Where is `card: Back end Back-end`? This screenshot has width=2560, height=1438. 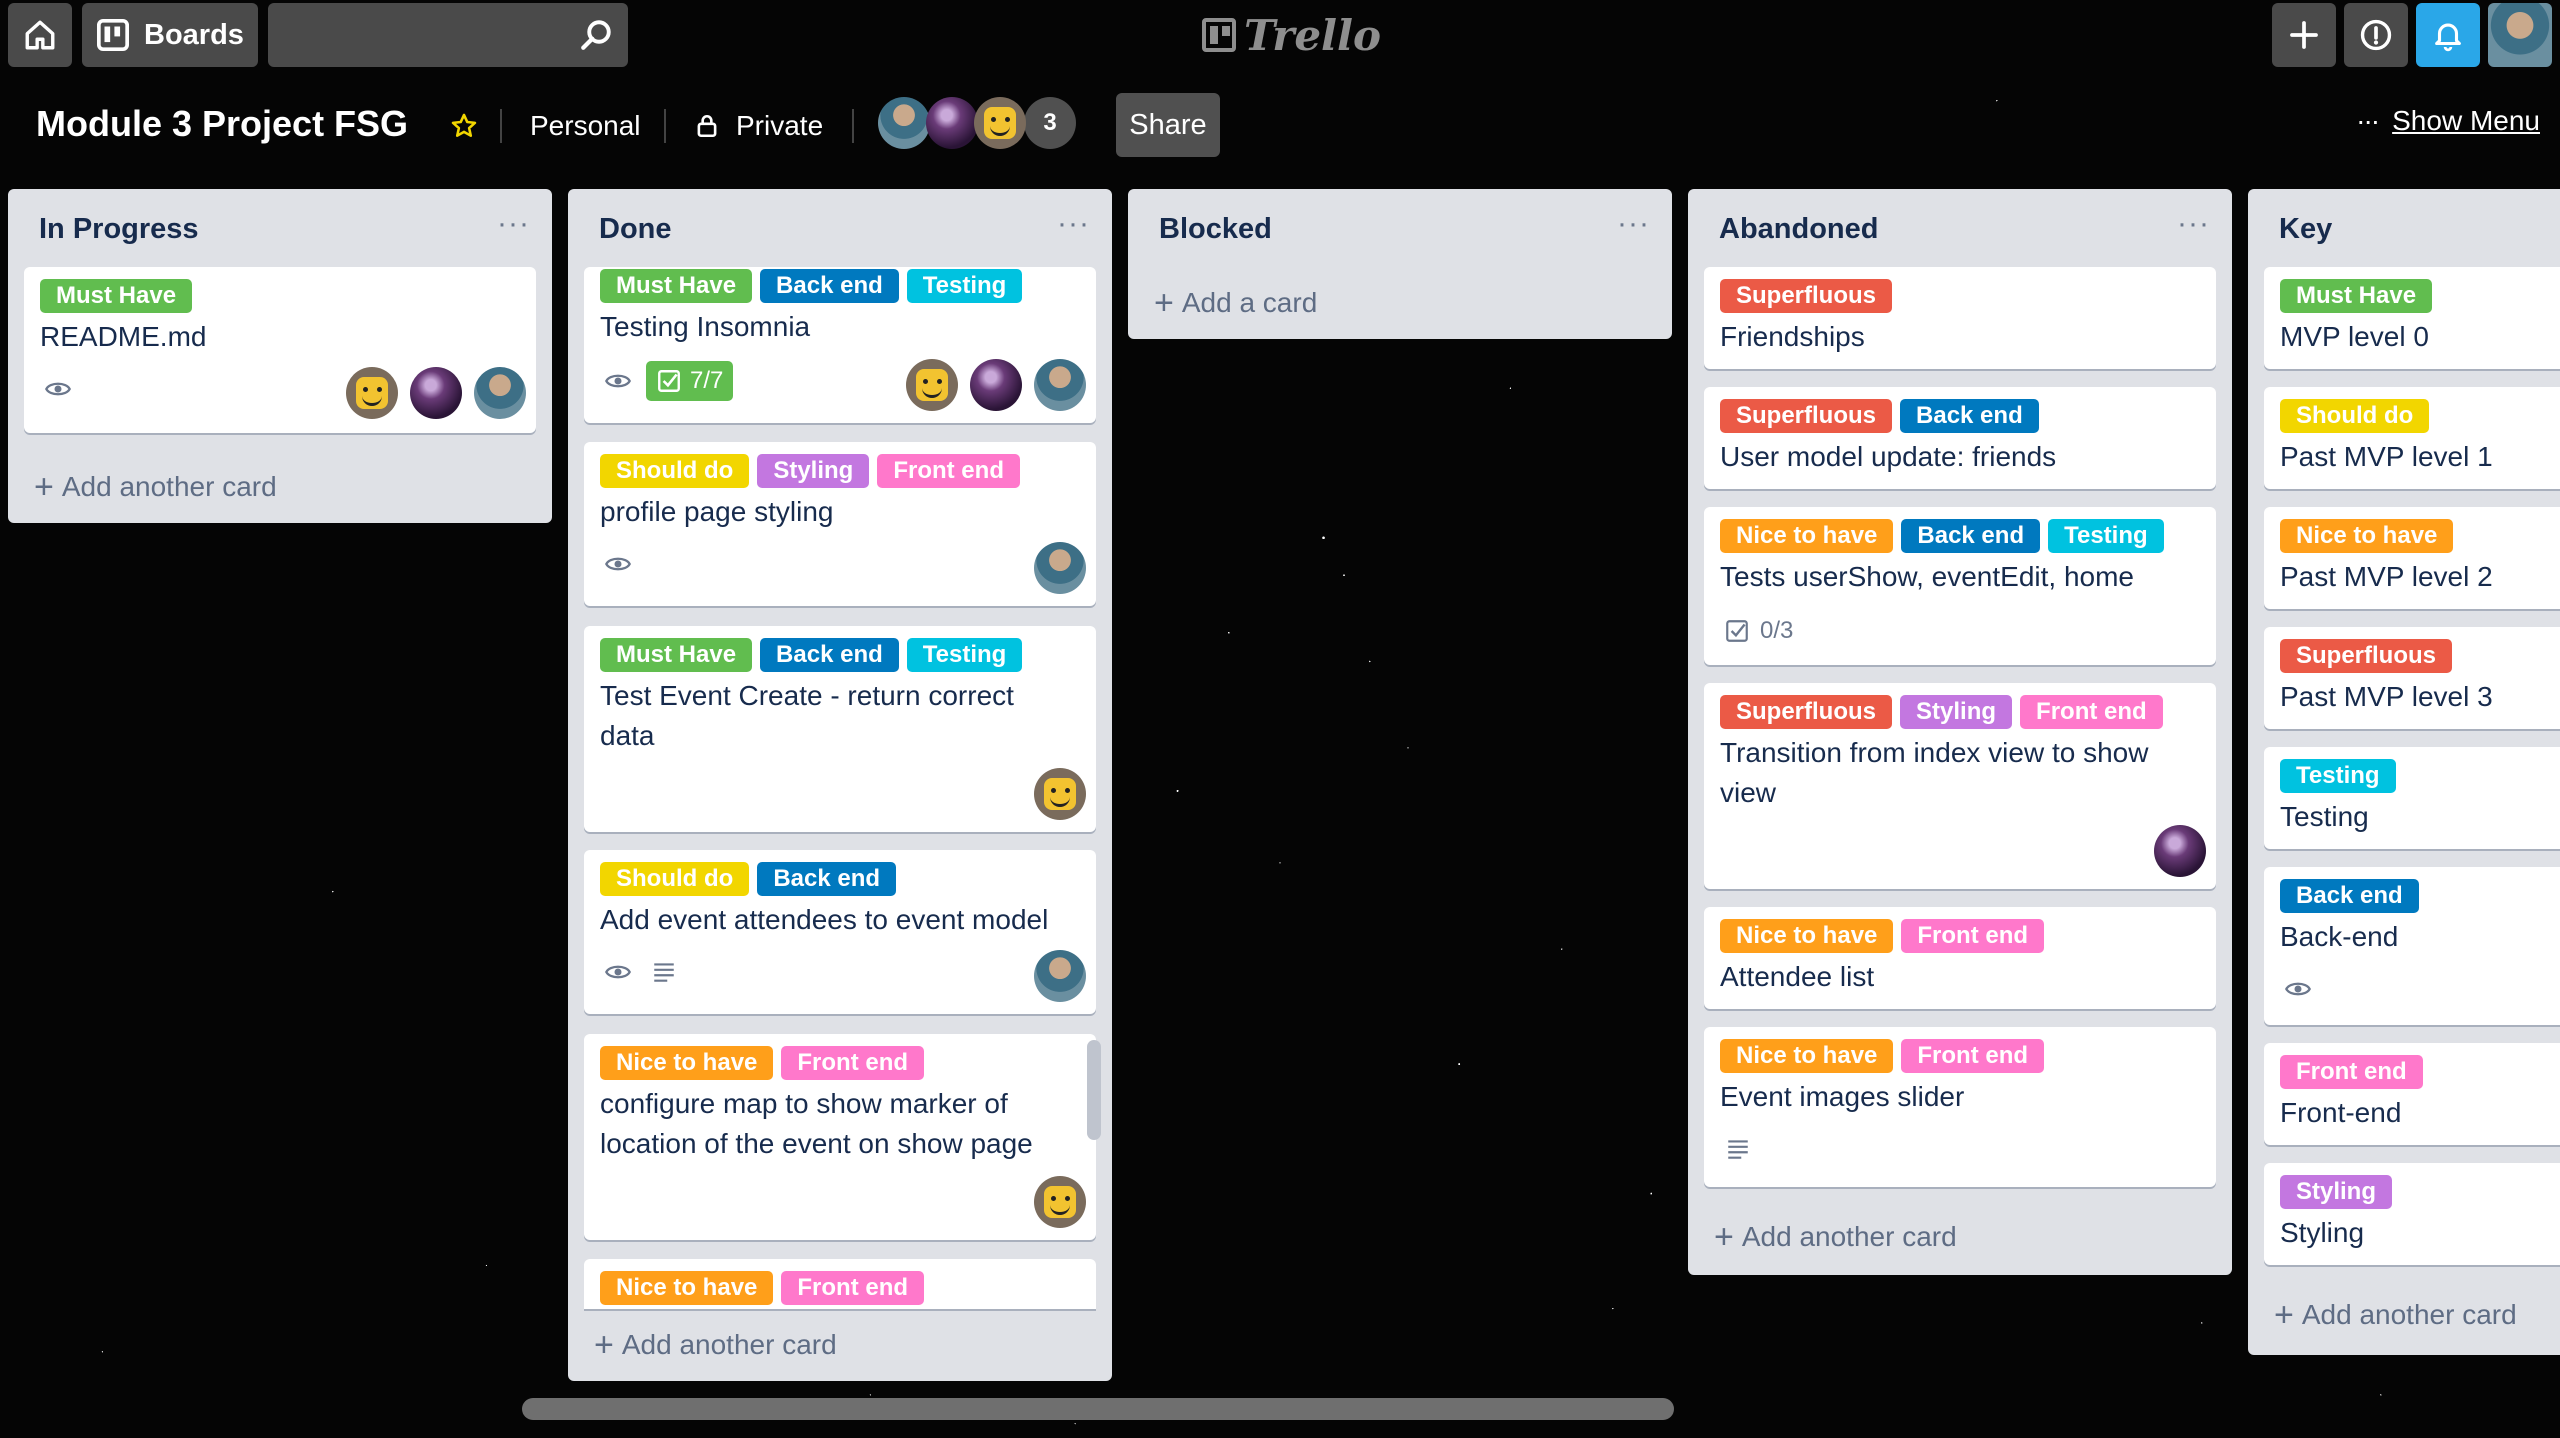 card: Back end Back-end is located at coordinates (2412, 946).